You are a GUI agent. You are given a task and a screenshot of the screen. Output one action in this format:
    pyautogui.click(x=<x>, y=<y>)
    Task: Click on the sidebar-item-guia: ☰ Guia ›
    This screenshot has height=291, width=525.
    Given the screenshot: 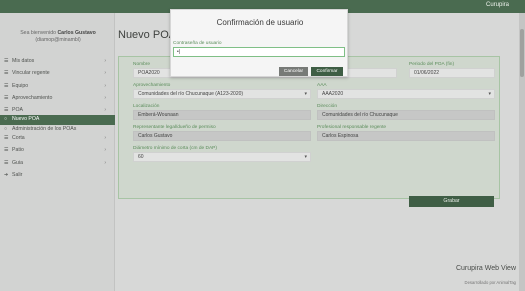 What is the action you would take?
    pyautogui.click(x=57, y=163)
    